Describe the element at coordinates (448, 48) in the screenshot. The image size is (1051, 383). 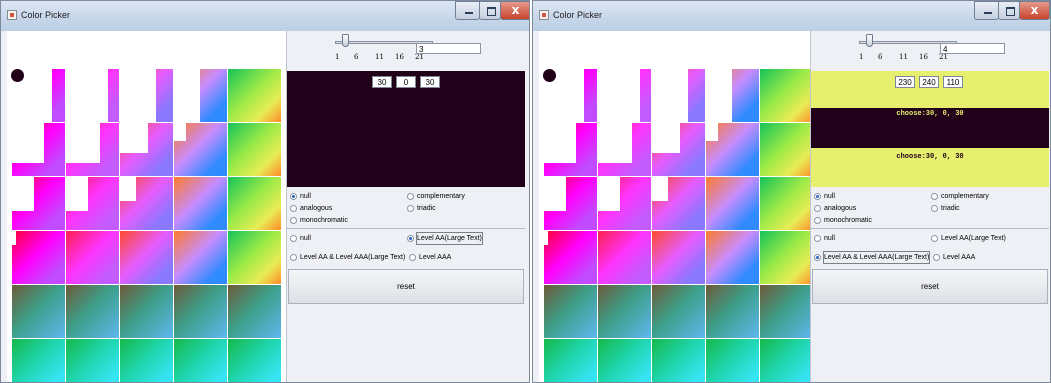
I see `slider-value-field: 3` at that location.